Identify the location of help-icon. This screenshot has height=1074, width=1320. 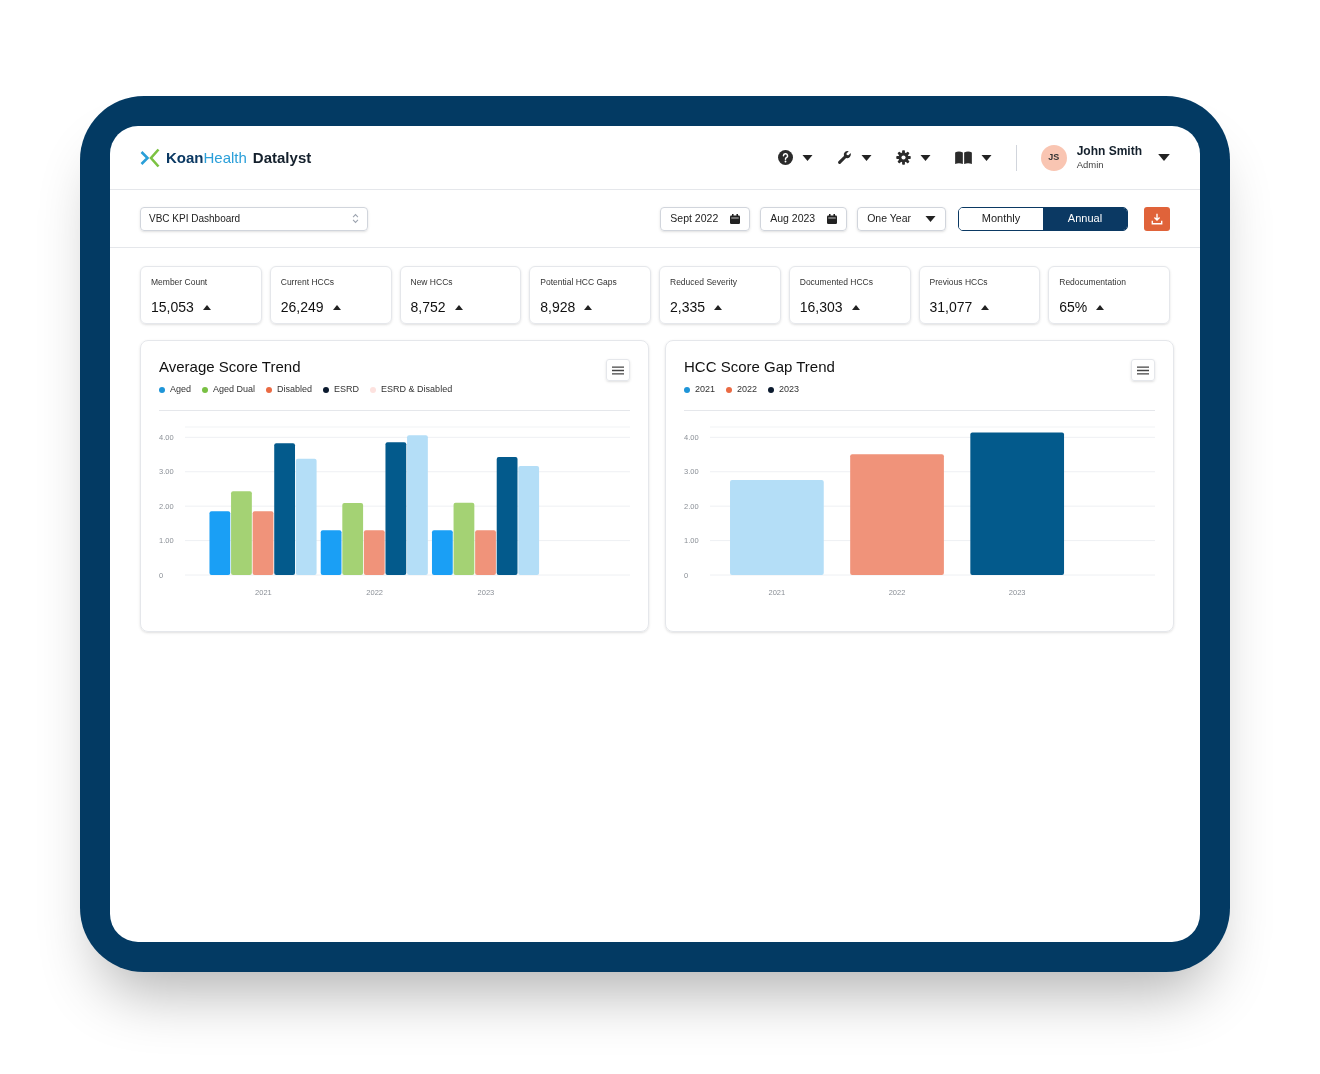
(785, 157).